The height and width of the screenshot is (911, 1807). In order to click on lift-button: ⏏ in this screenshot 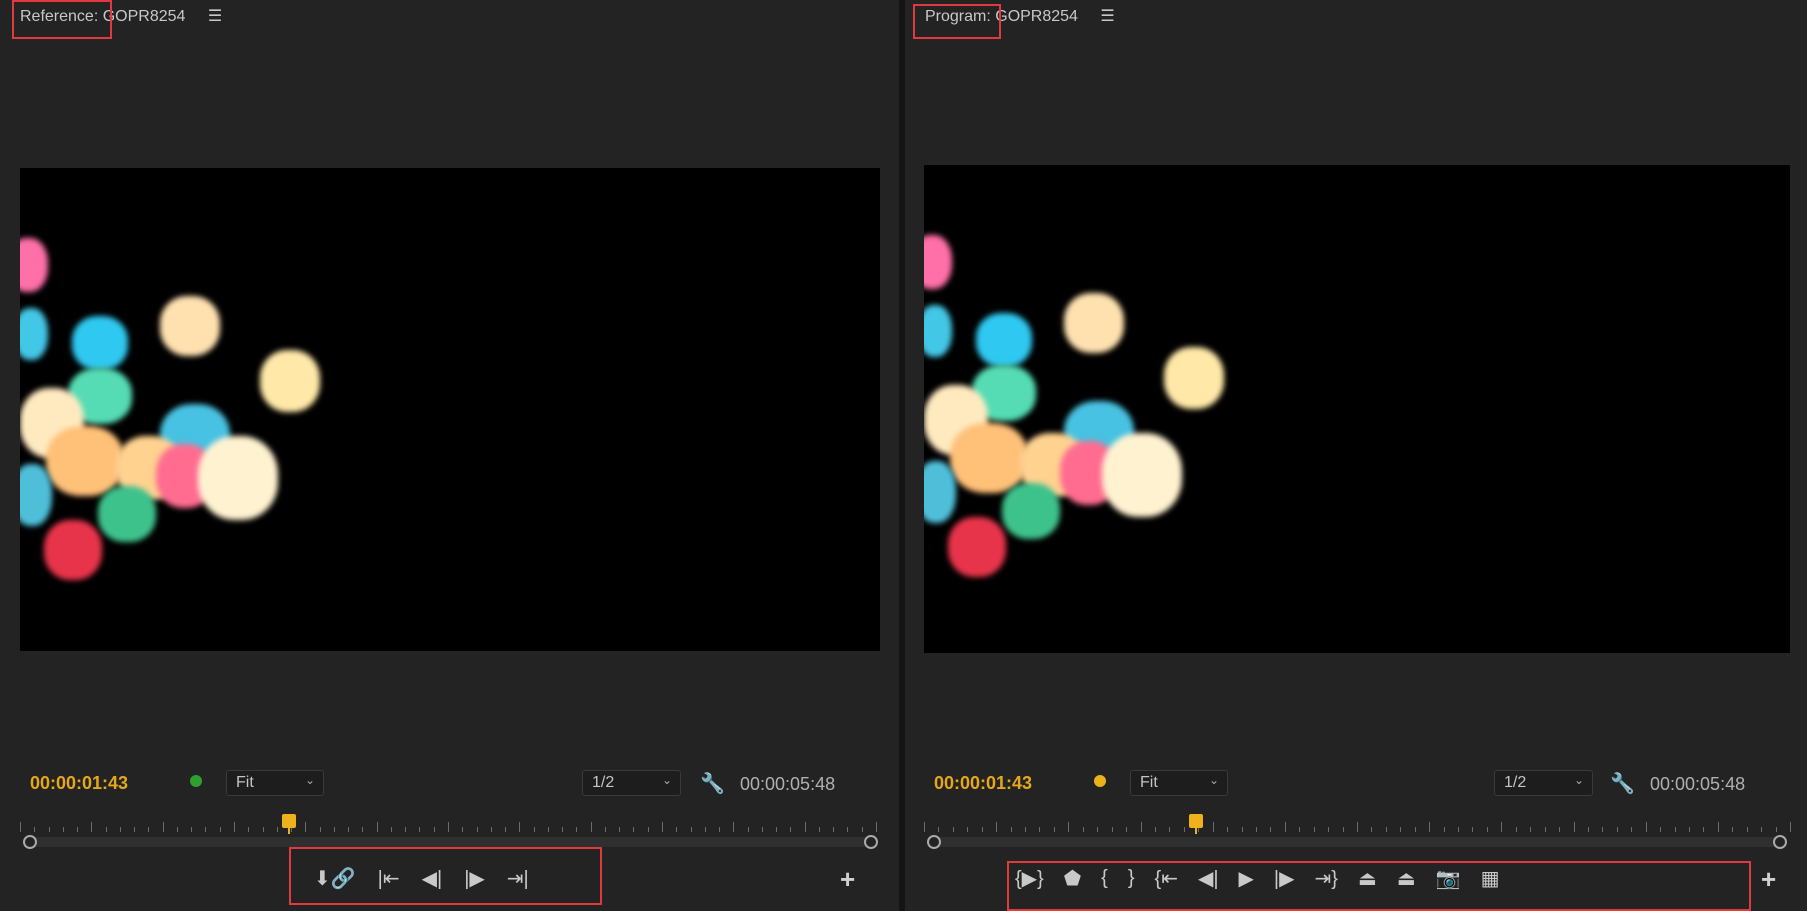, I will do `click(1367, 878)`.